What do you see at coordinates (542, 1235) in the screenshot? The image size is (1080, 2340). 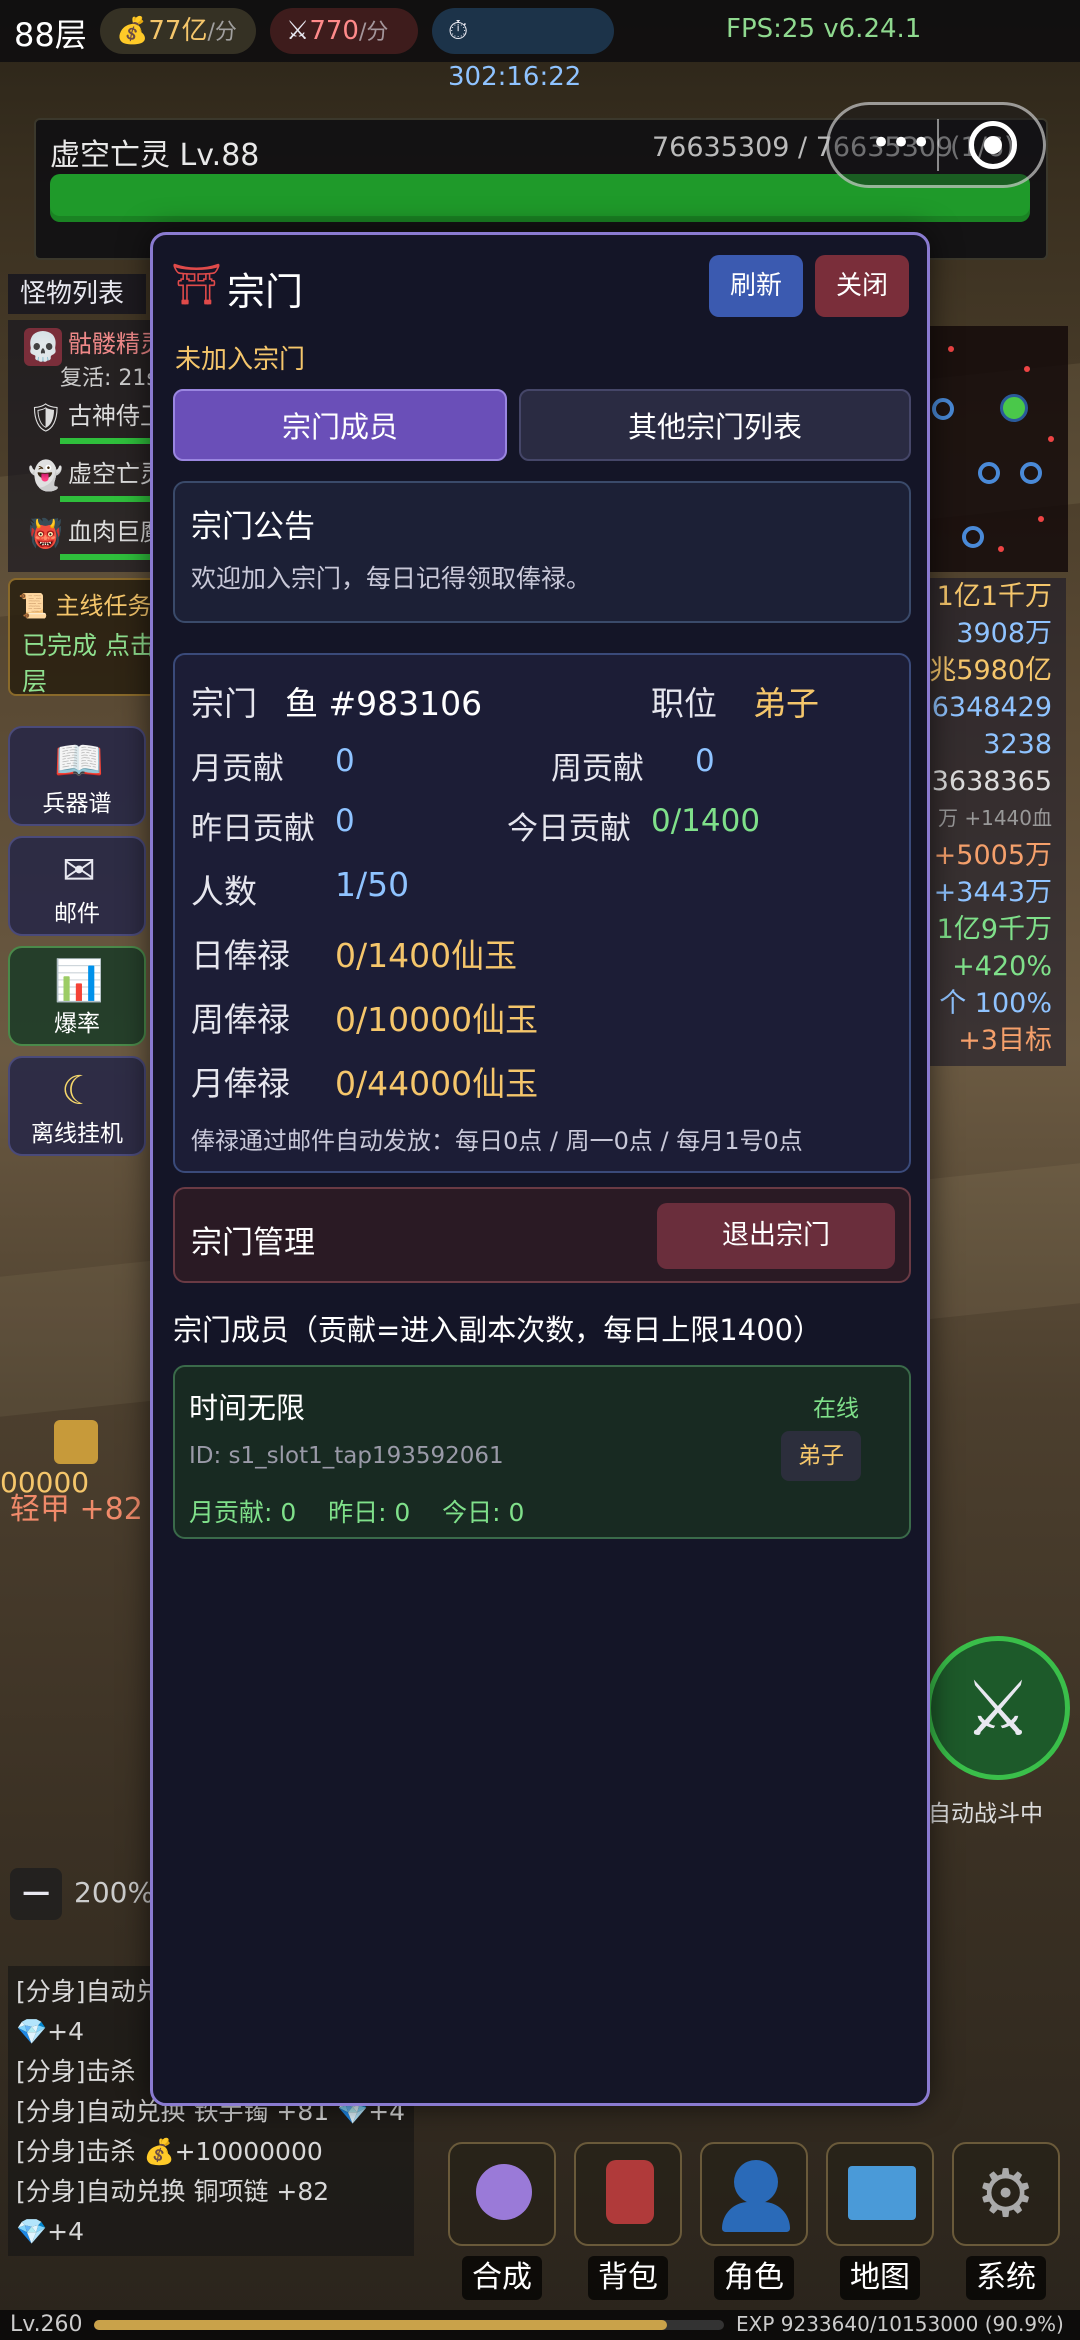 I see `sect-manage-card: 宗门管理 退出宗门` at bounding box center [542, 1235].